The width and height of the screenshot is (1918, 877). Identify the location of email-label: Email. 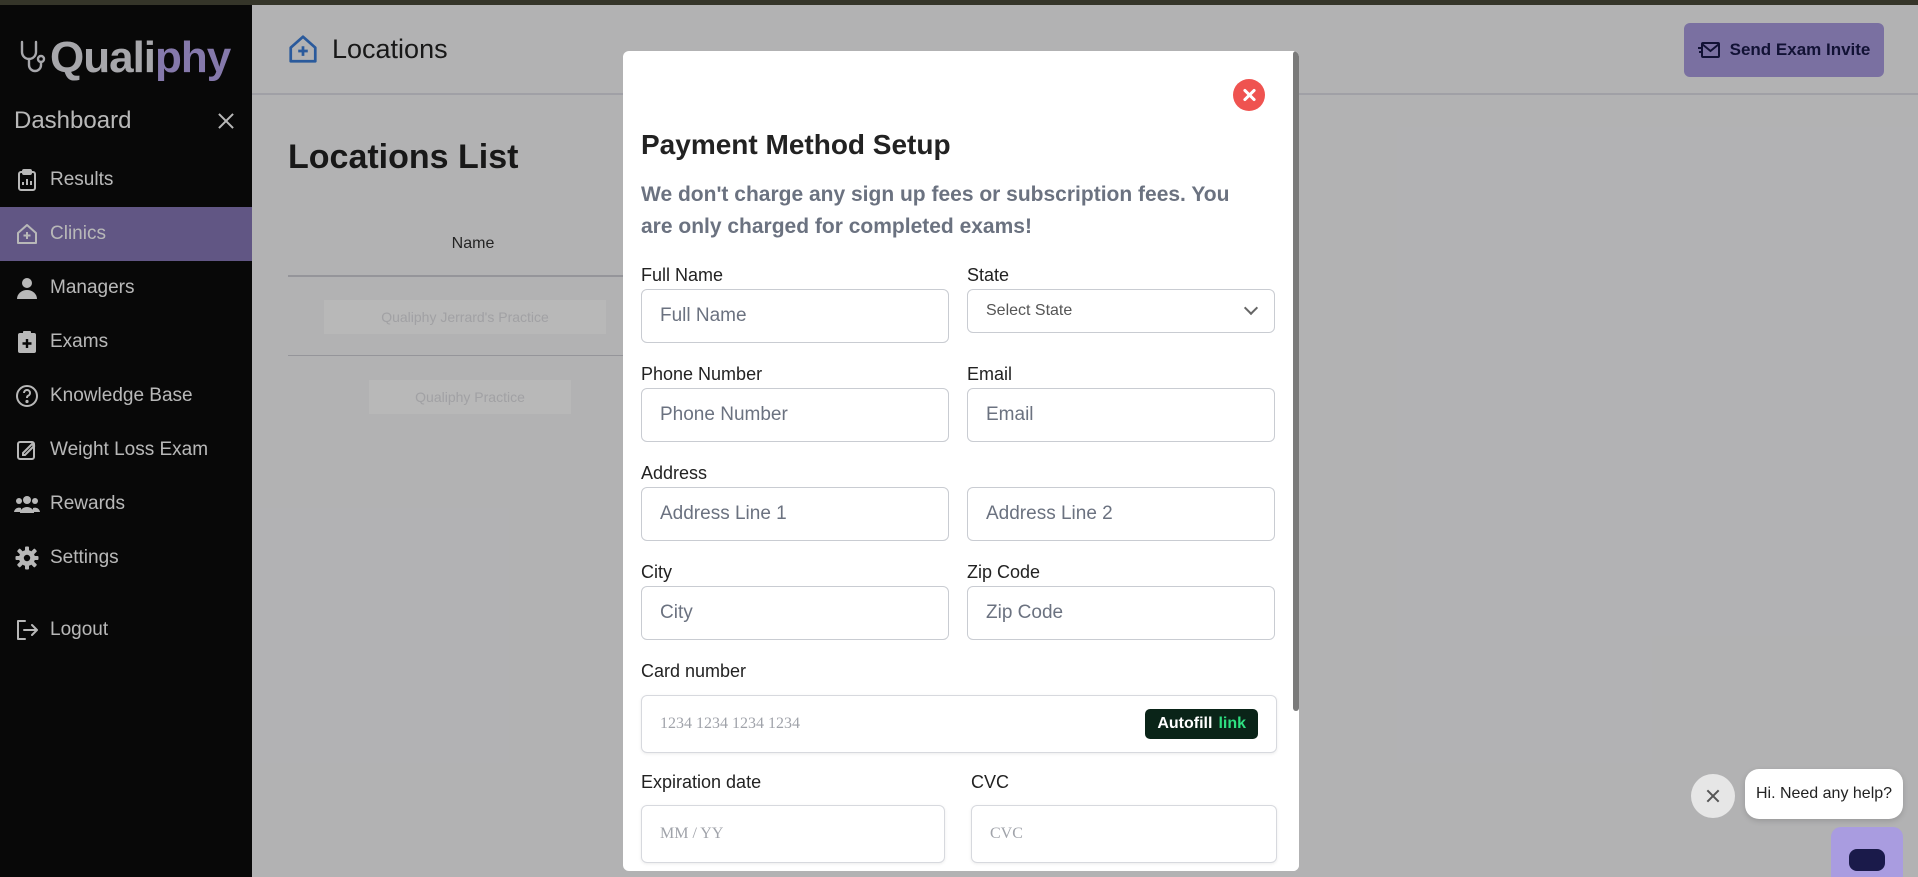
(990, 374).